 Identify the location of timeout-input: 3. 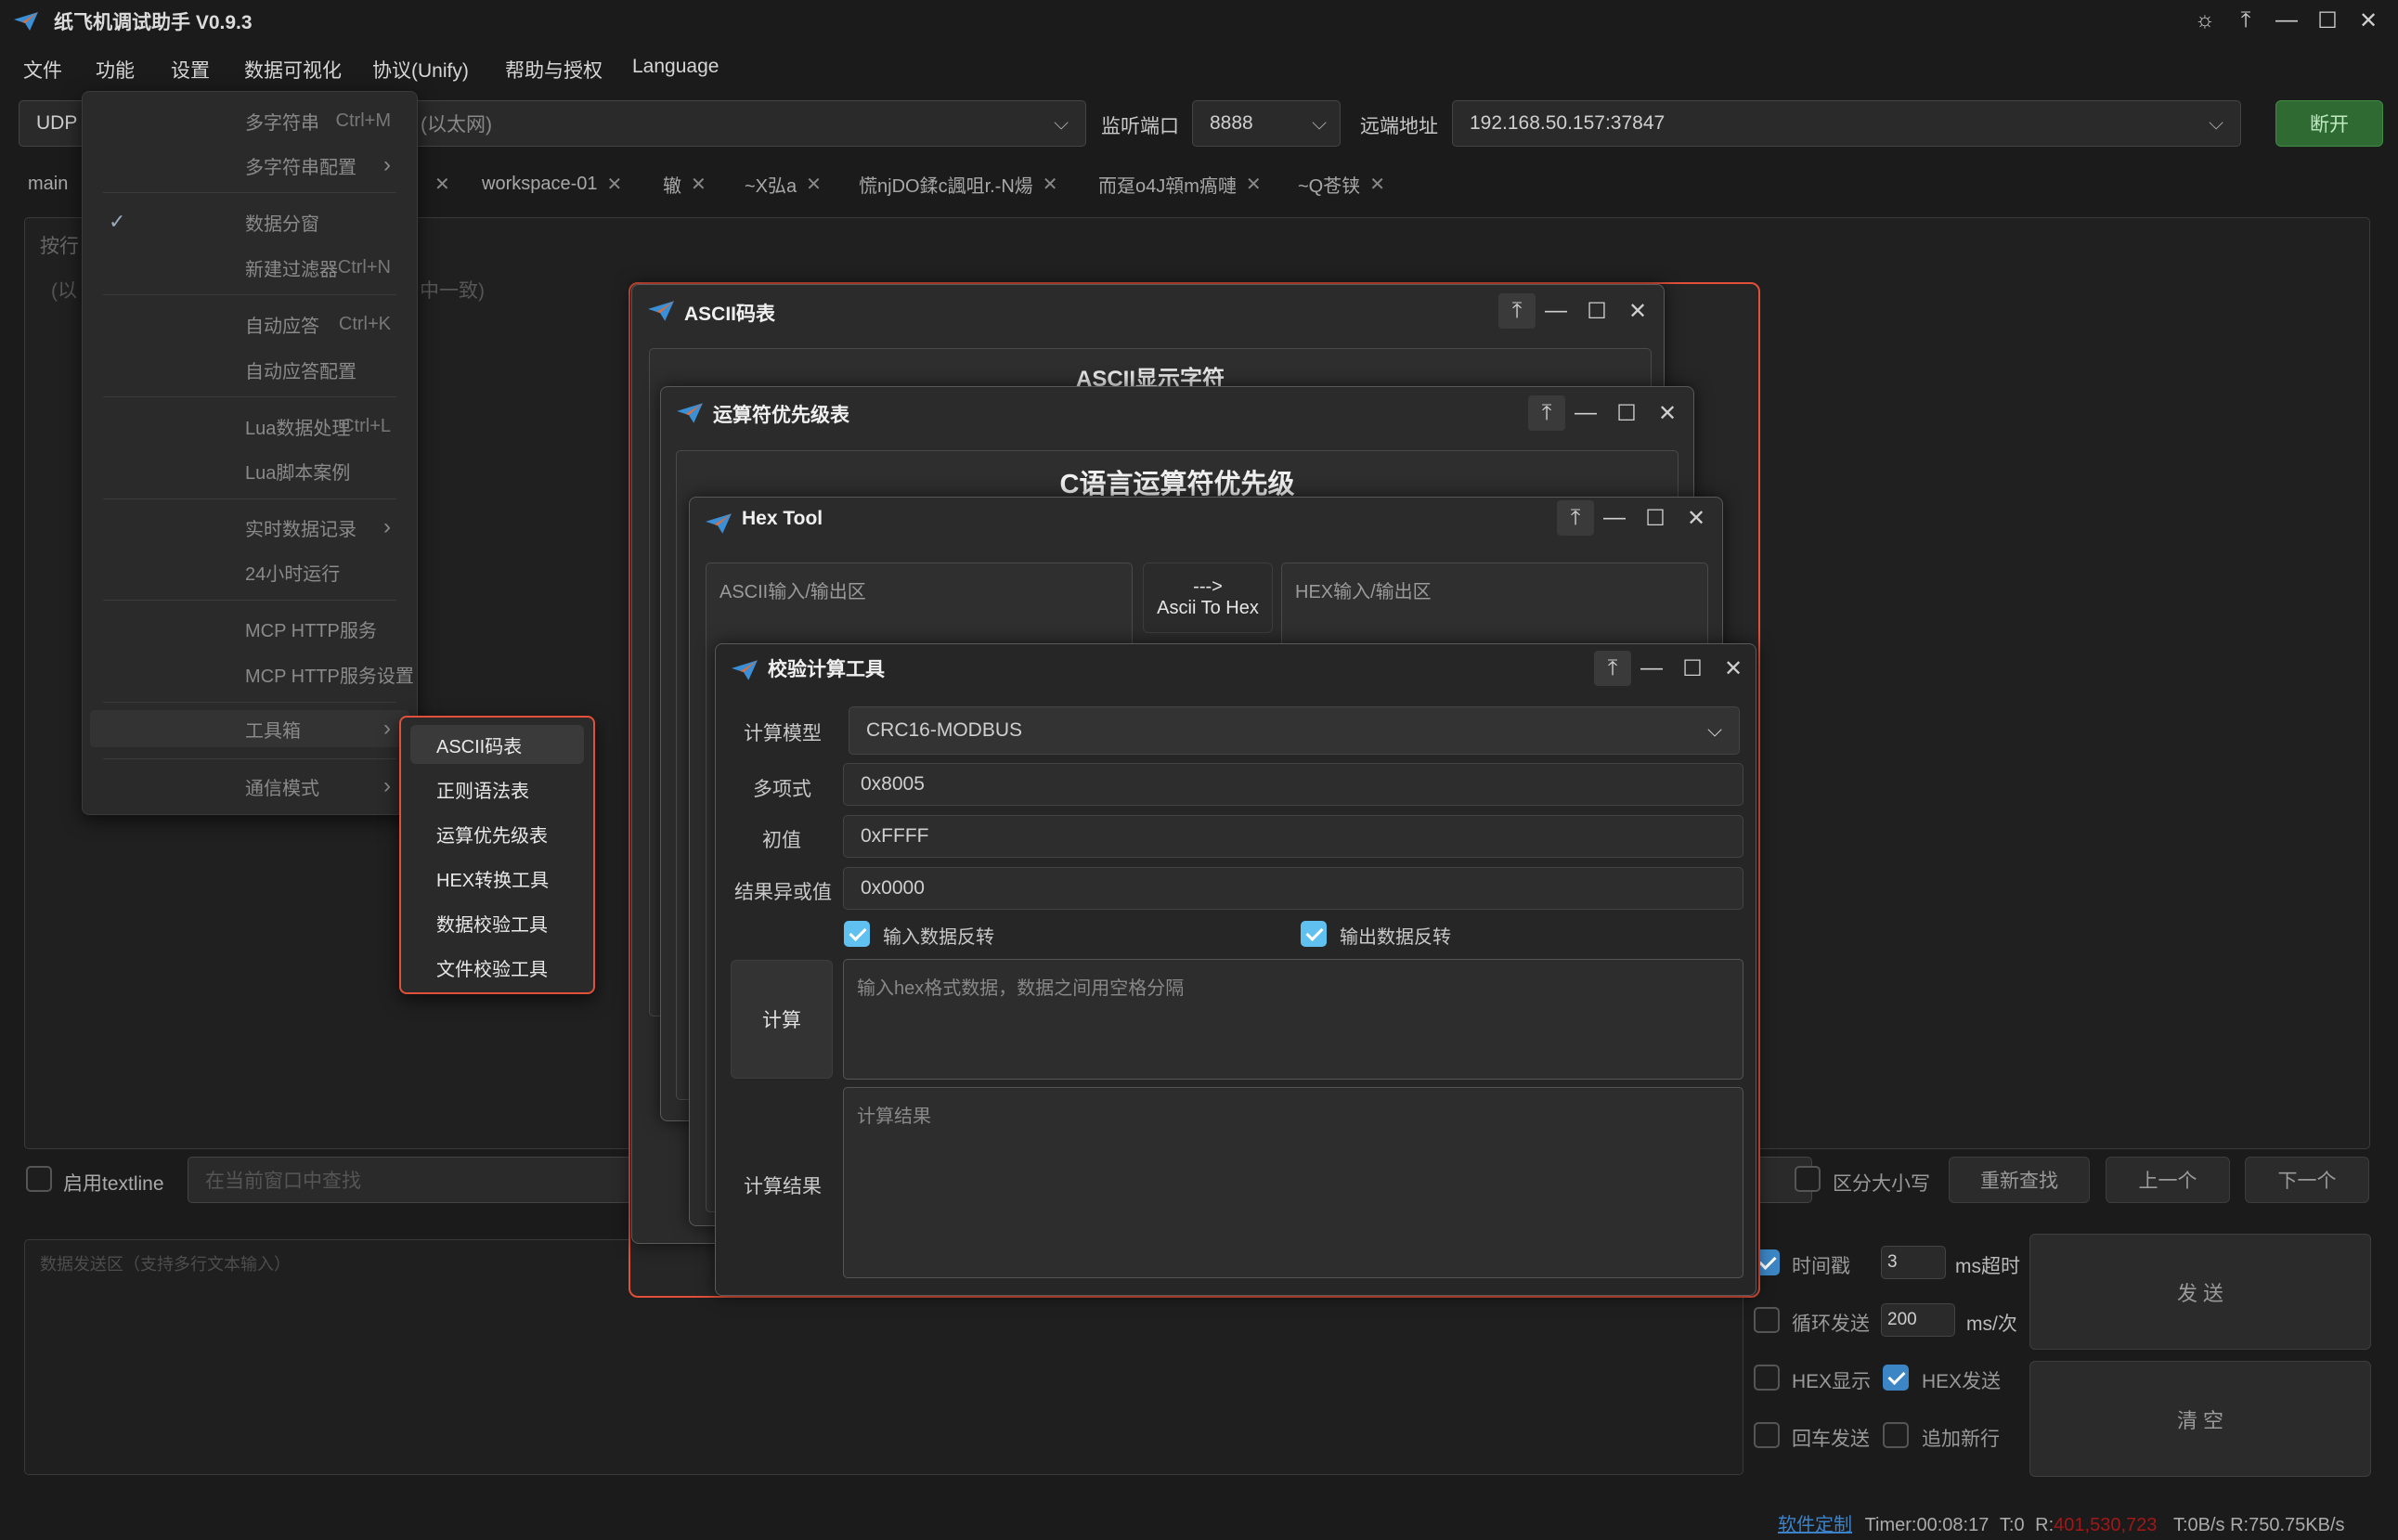
(1913, 1262).